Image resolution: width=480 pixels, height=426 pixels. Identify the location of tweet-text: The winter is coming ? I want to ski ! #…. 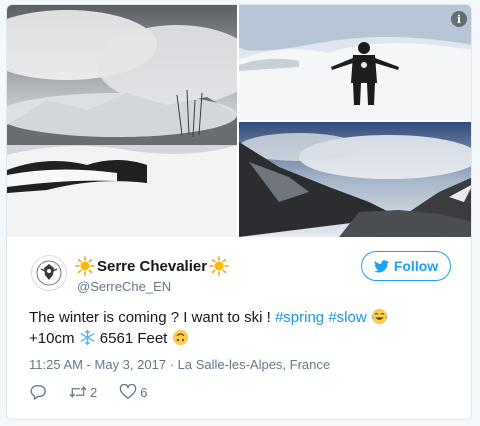
(244, 328).